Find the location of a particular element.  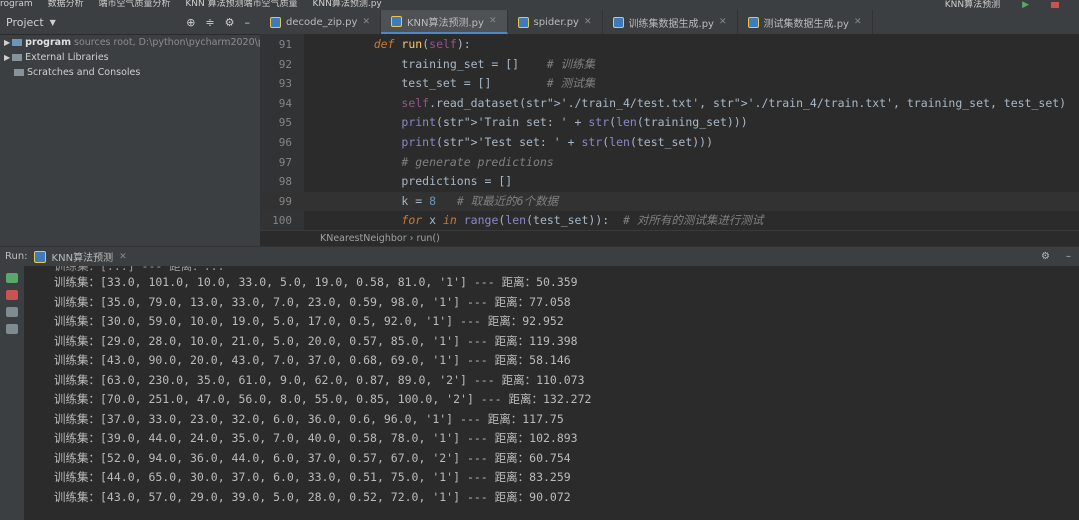

library-icon is located at coordinates (17, 57).